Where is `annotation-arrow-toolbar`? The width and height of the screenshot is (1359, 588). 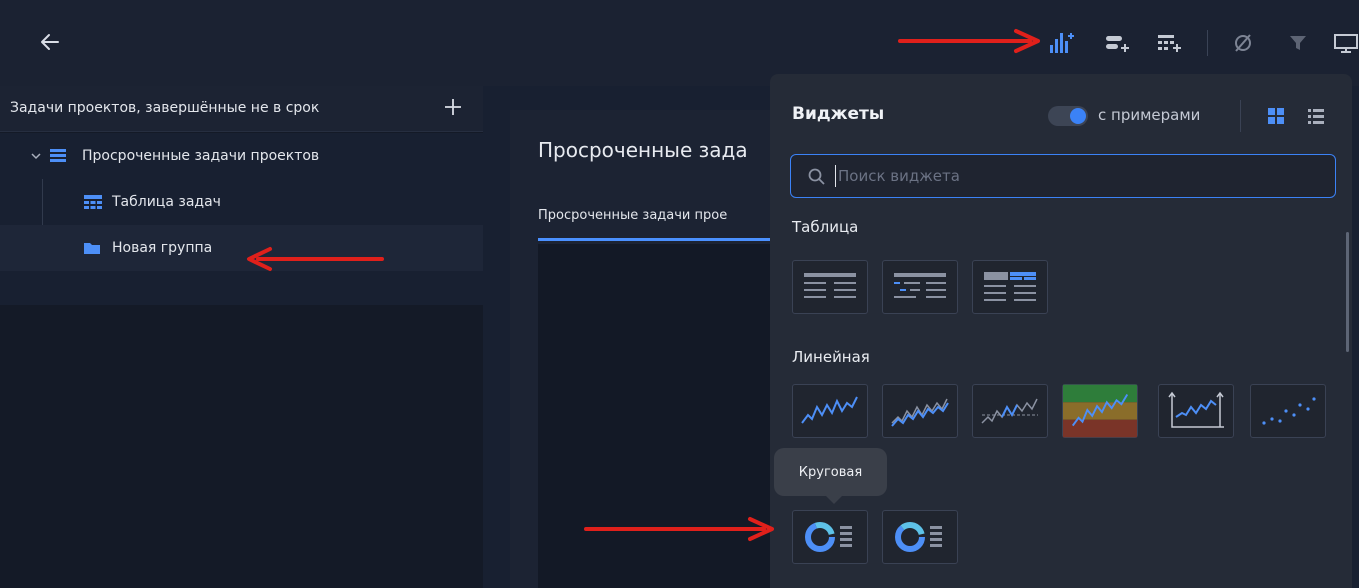
annotation-arrow-toolbar is located at coordinates (969, 41).